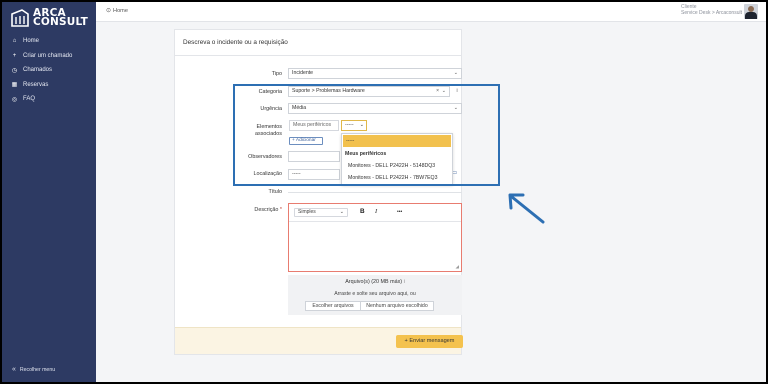 This screenshot has height=384, width=768. What do you see at coordinates (235, 42) in the screenshot?
I see `form-title: Descreva o incidente ou a requisição` at bounding box center [235, 42].